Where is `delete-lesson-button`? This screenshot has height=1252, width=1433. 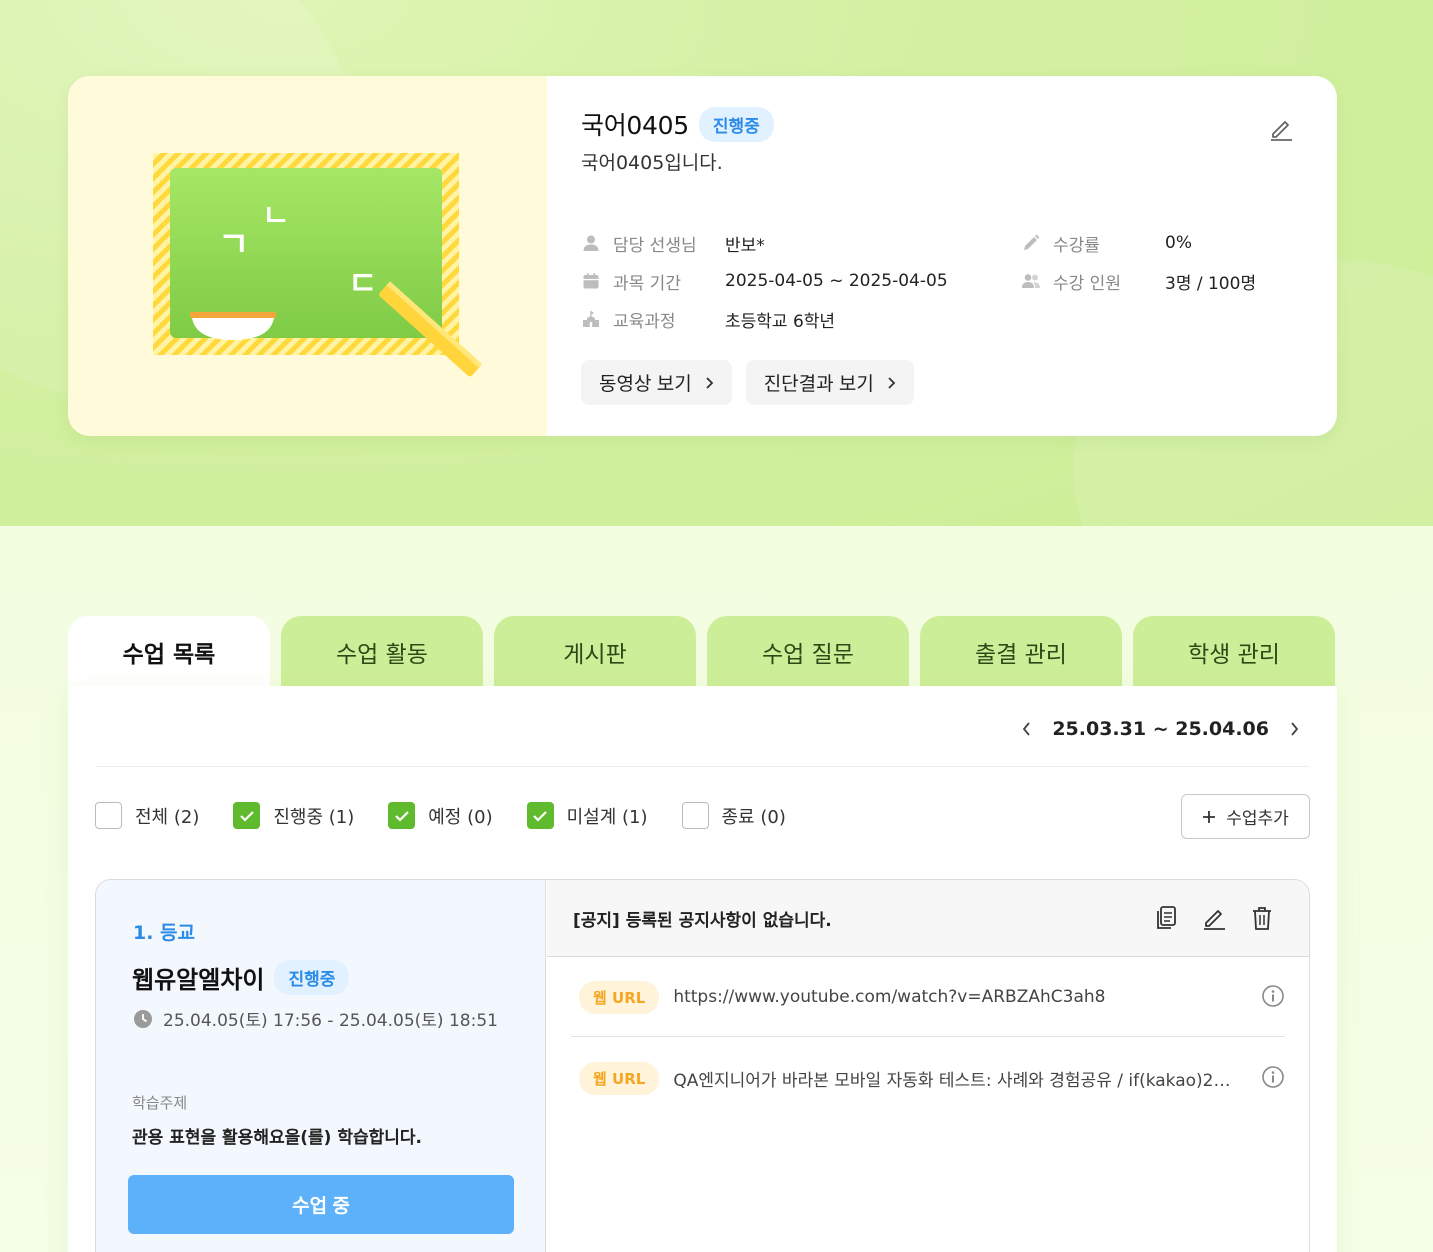 delete-lesson-button is located at coordinates (1262, 918).